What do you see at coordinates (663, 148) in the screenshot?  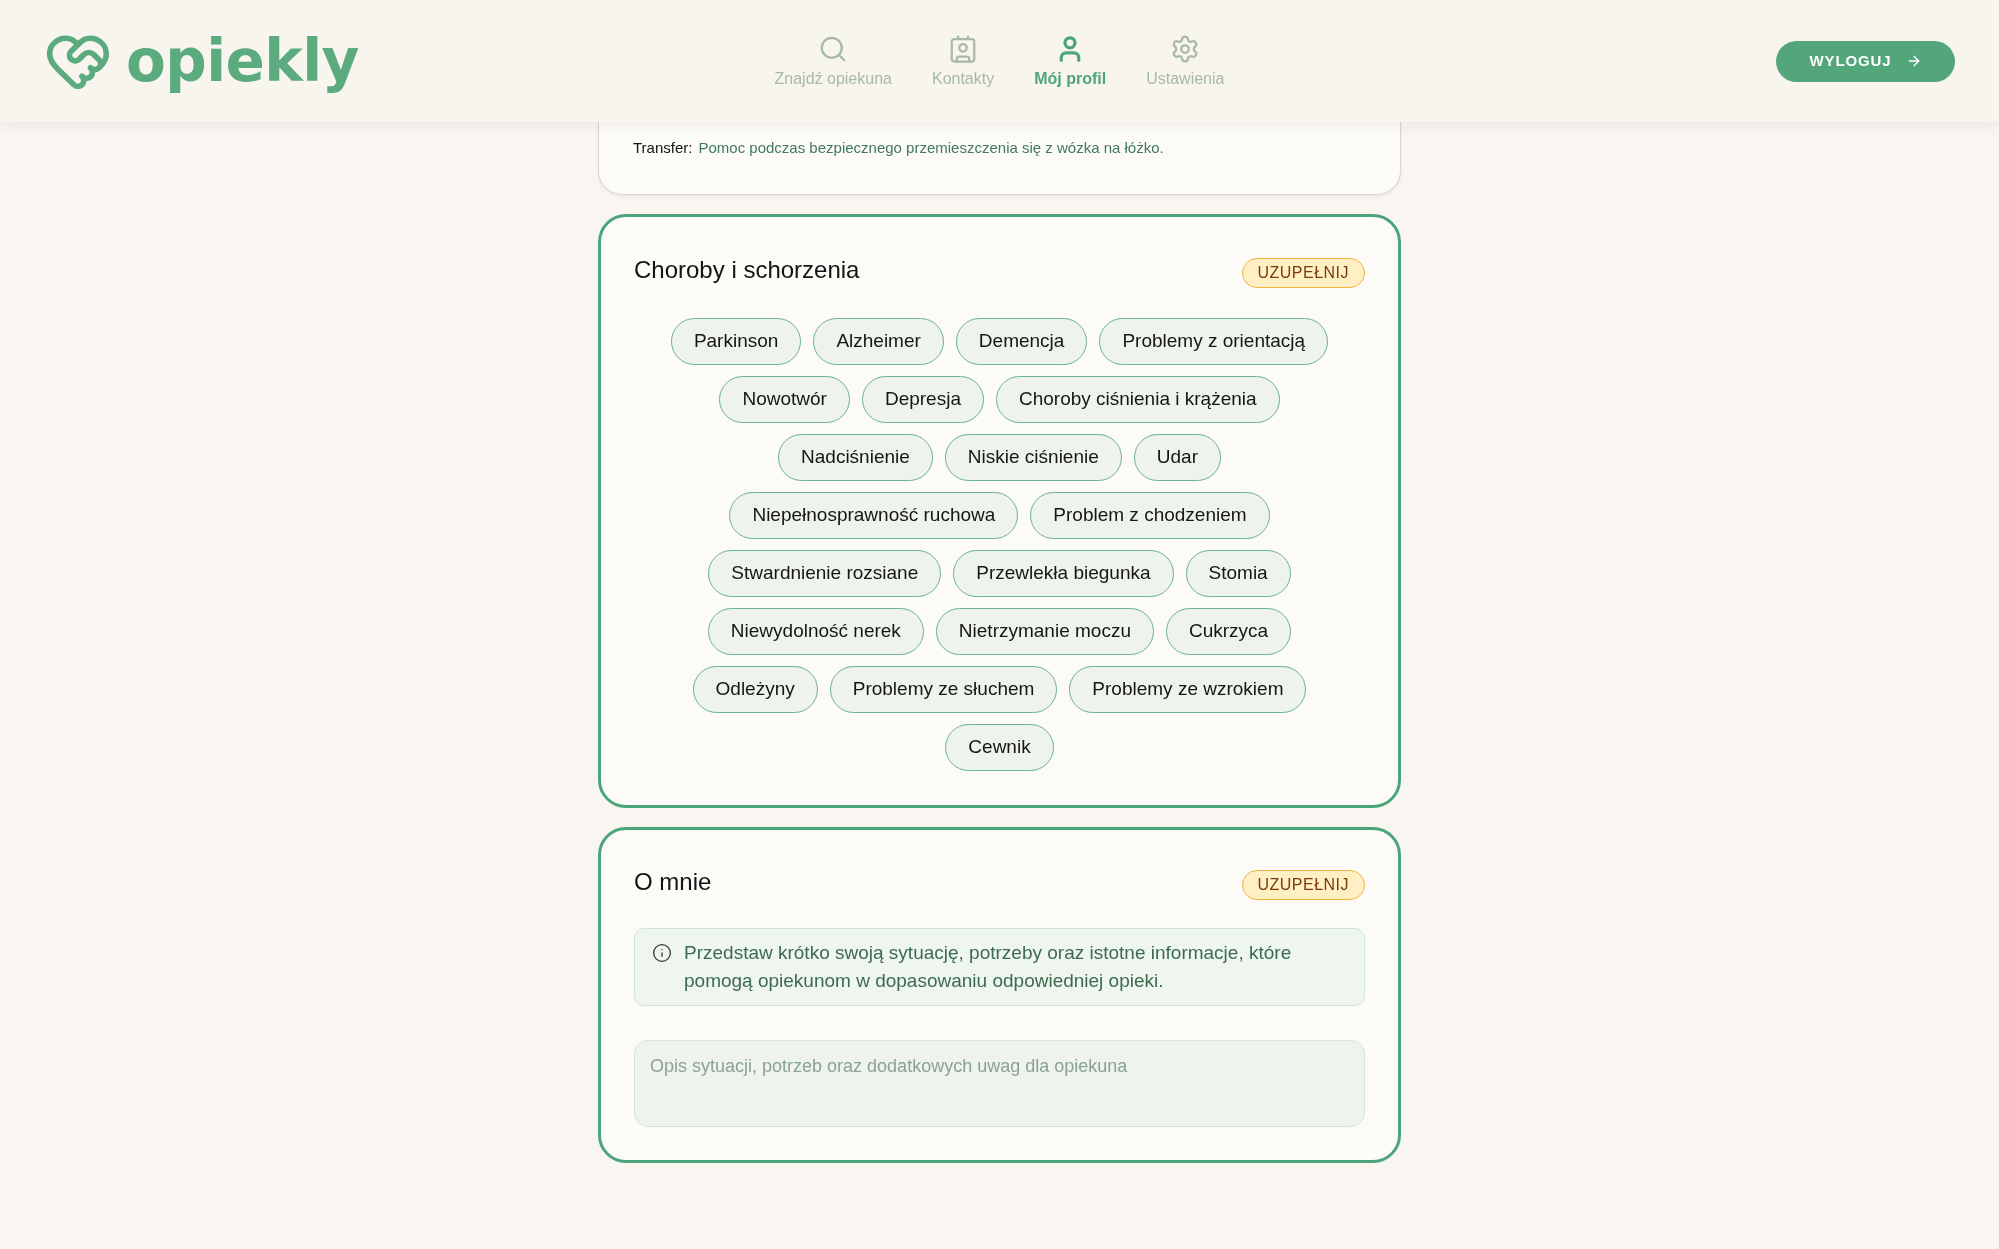 I see `detail-label: Transfer:` at bounding box center [663, 148].